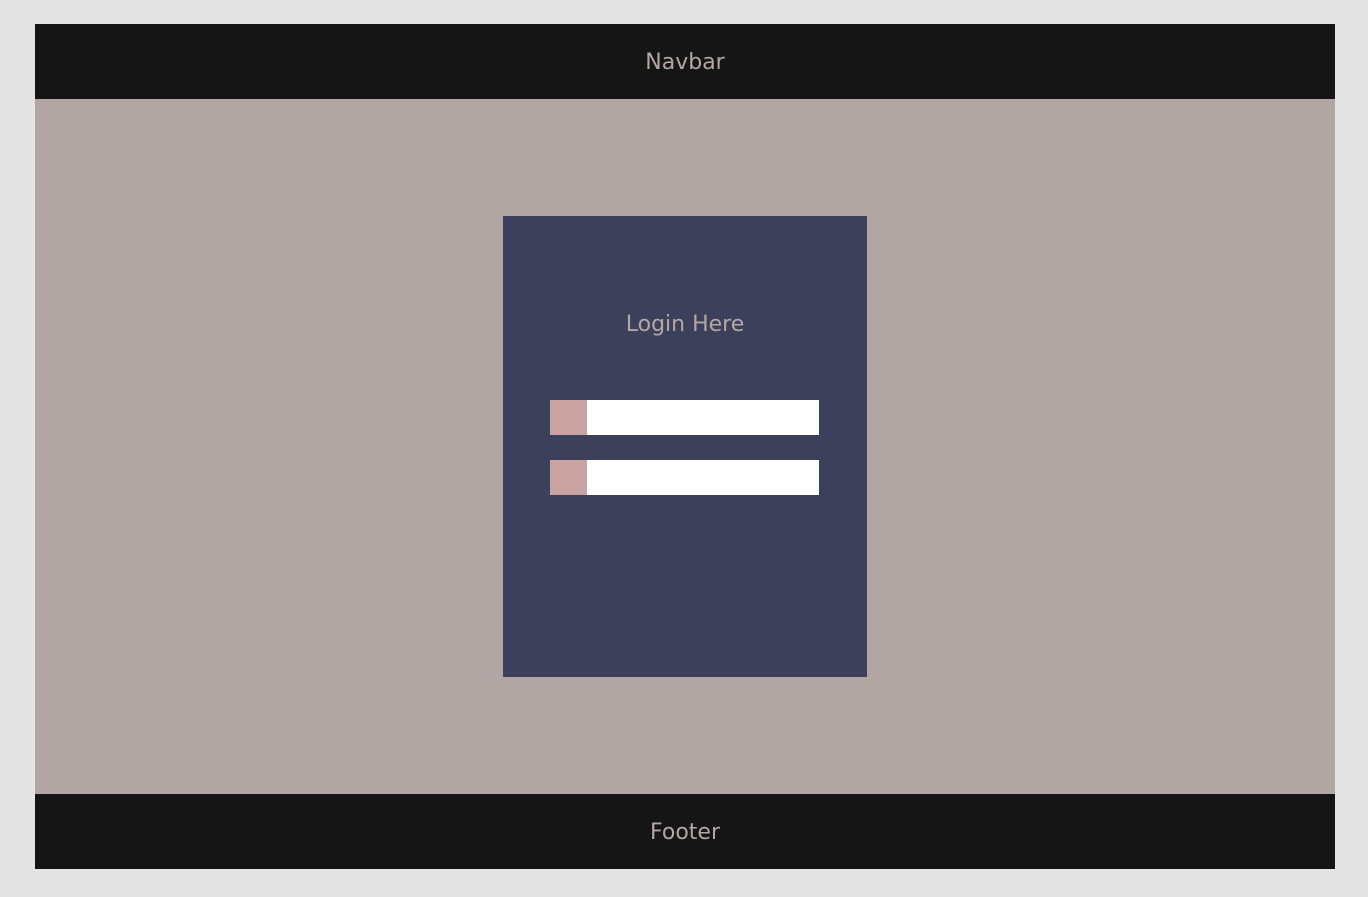 This screenshot has height=897, width=1368. I want to click on password-field, so click(684, 477).